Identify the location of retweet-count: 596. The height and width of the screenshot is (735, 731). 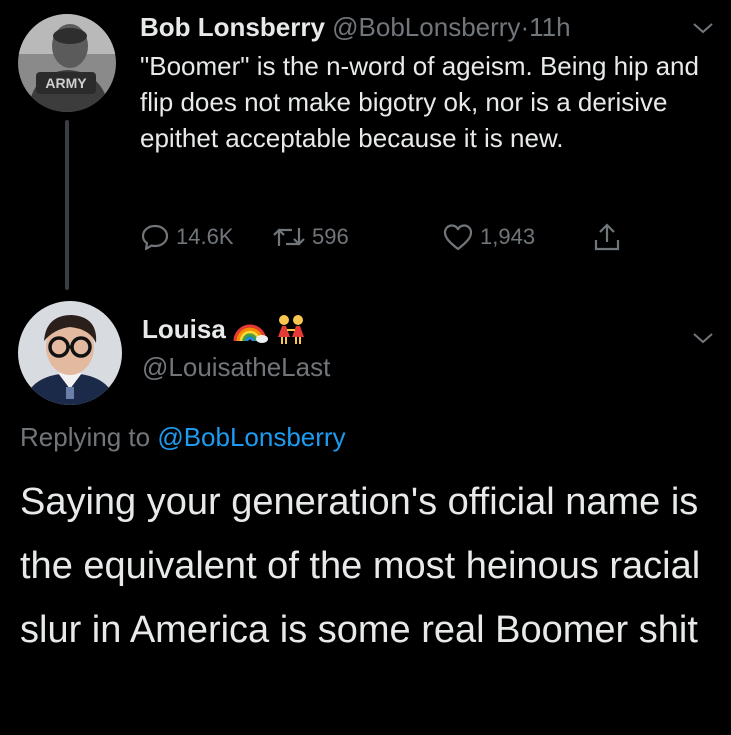
(330, 236).